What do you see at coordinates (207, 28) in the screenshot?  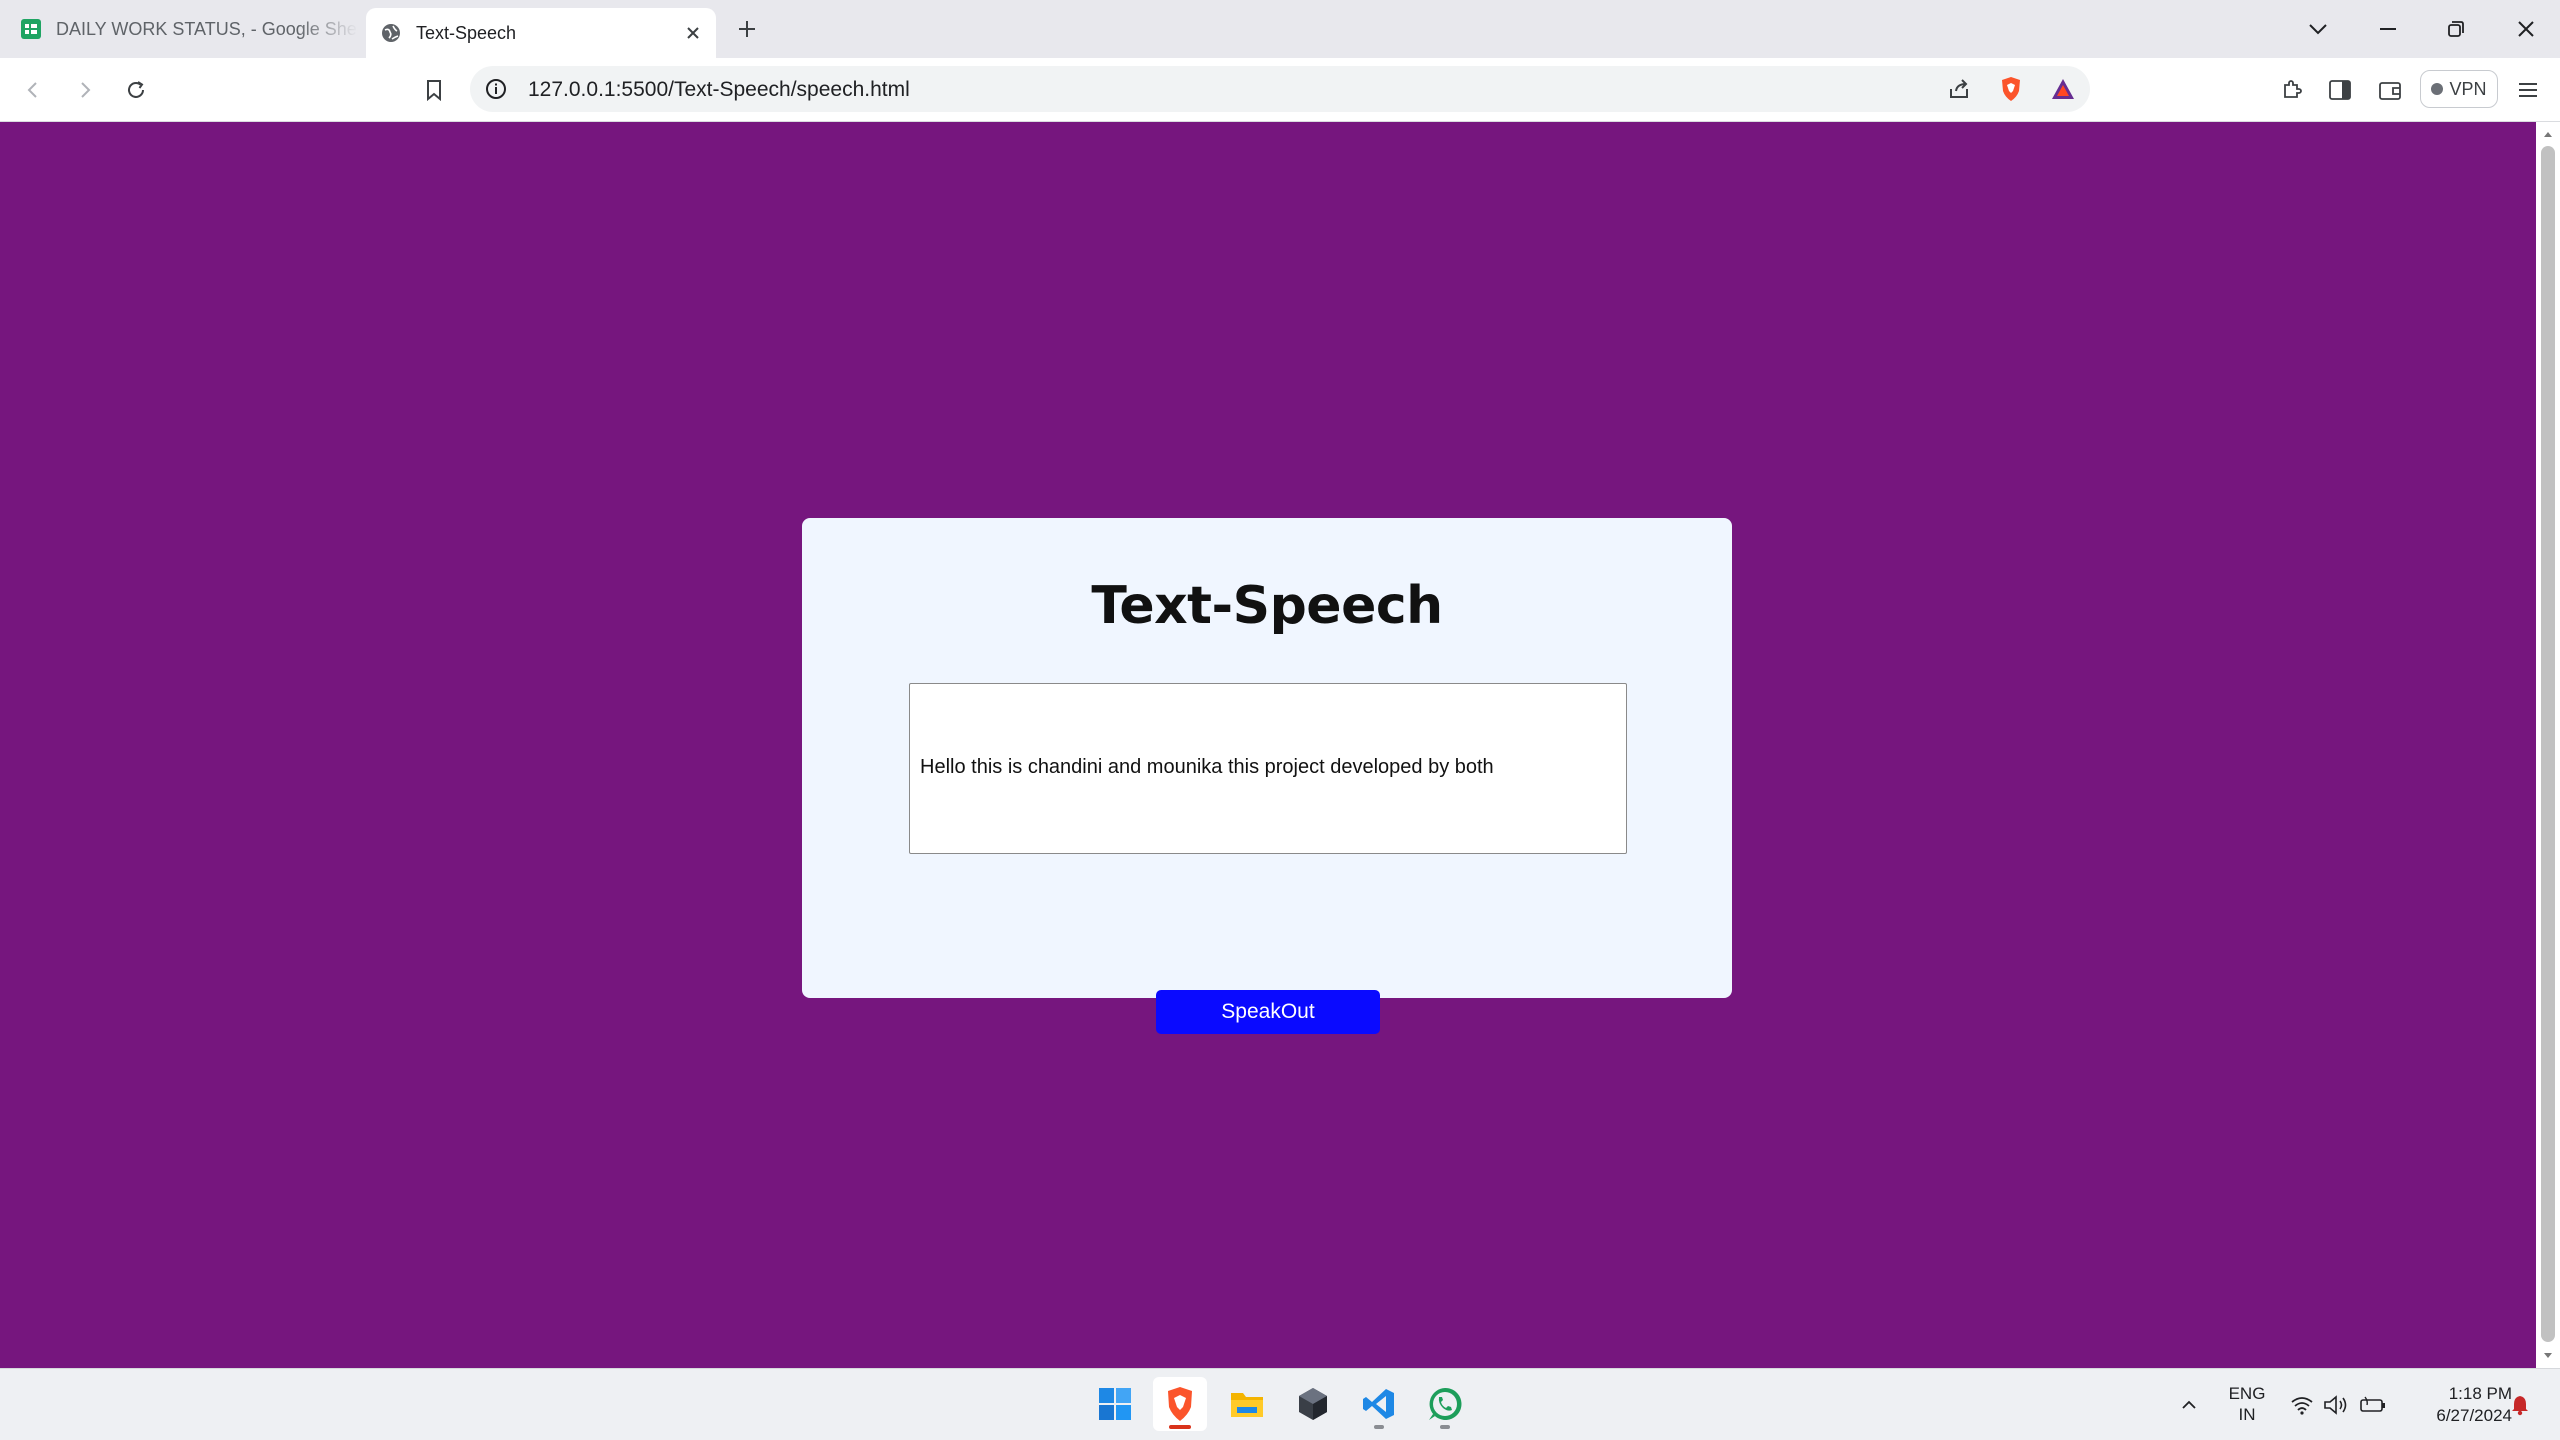 I see `tab-title: DAILY WORK STATUS, - Google Sheets` at bounding box center [207, 28].